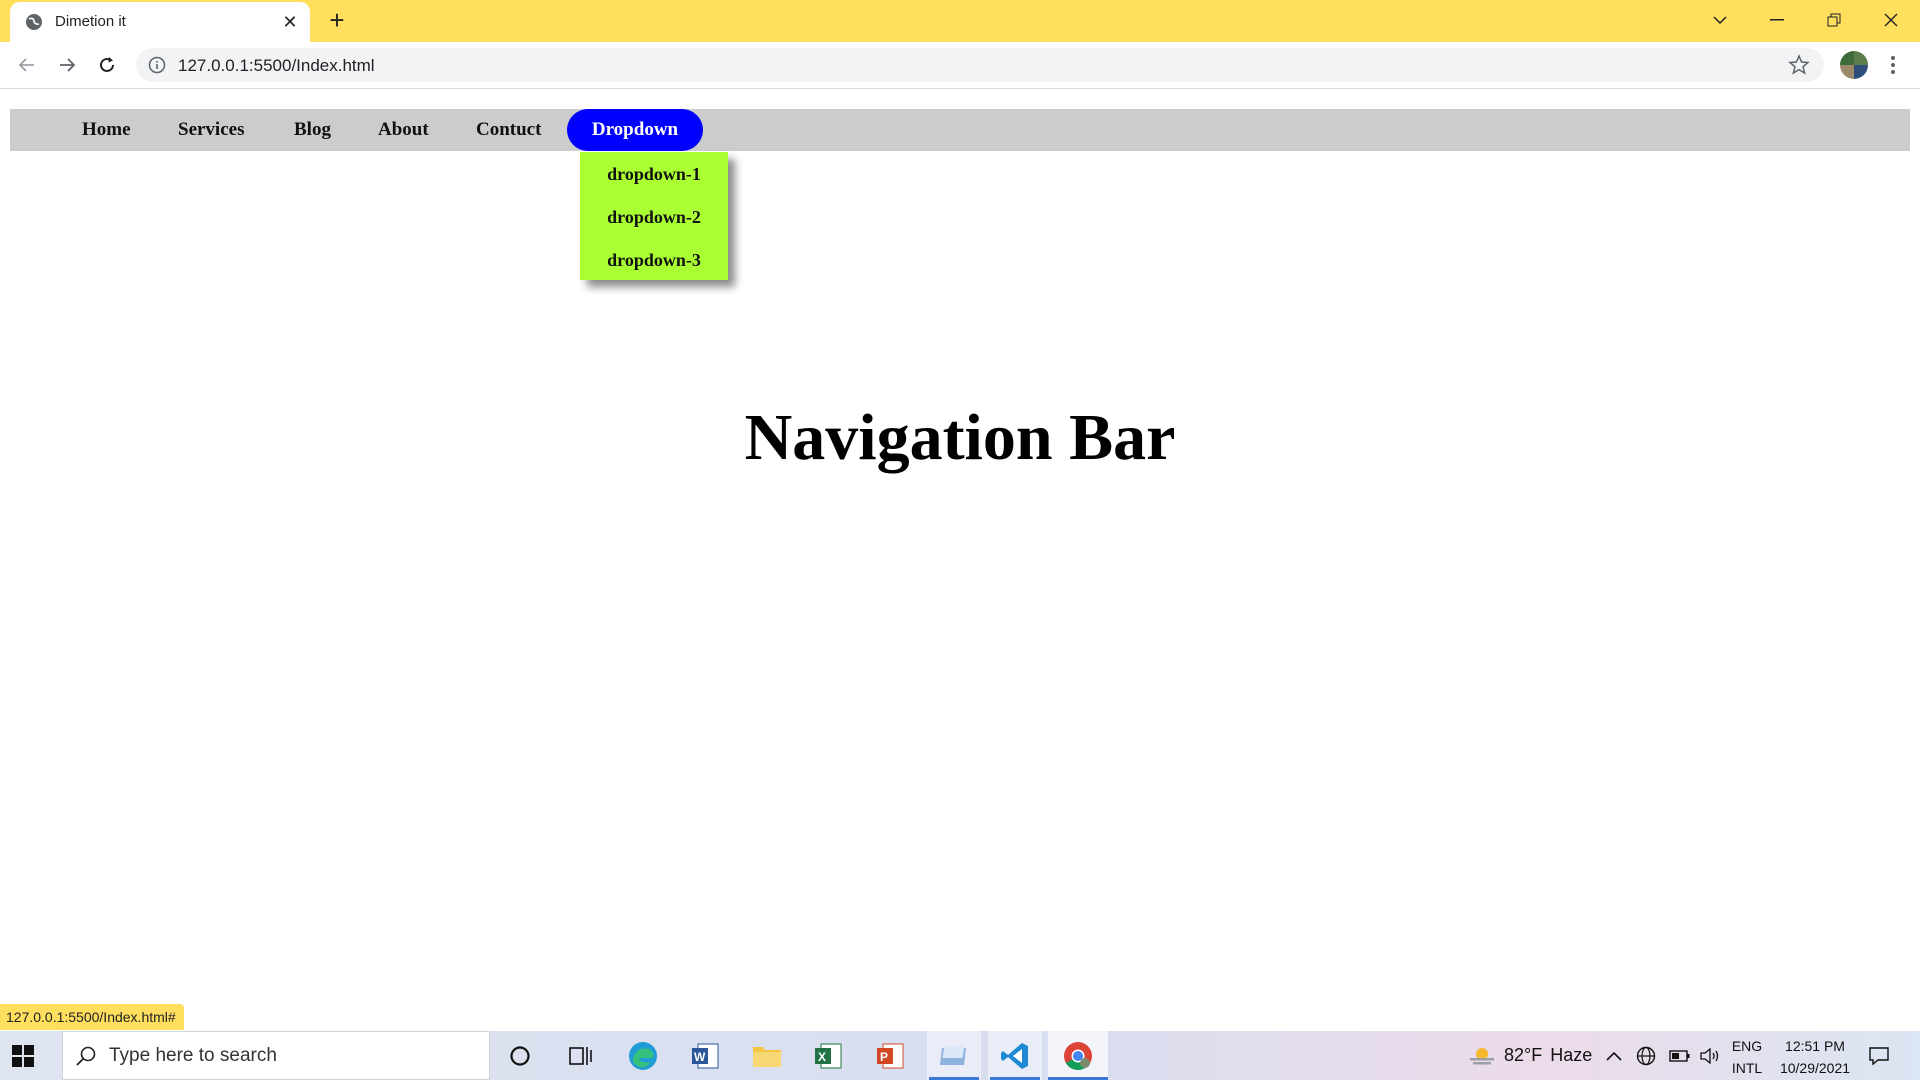 This screenshot has height=1080, width=1920. I want to click on close-tab-icon: ✕, so click(290, 22).